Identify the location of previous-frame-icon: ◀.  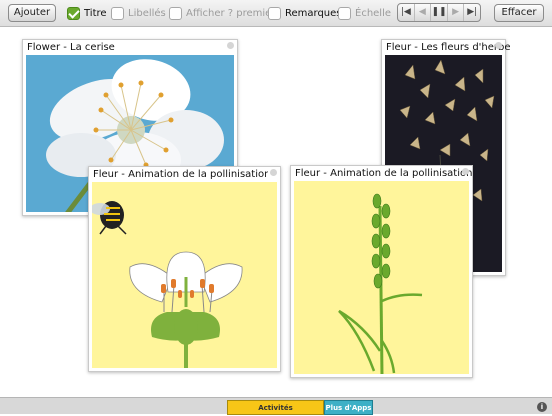
(423, 12).